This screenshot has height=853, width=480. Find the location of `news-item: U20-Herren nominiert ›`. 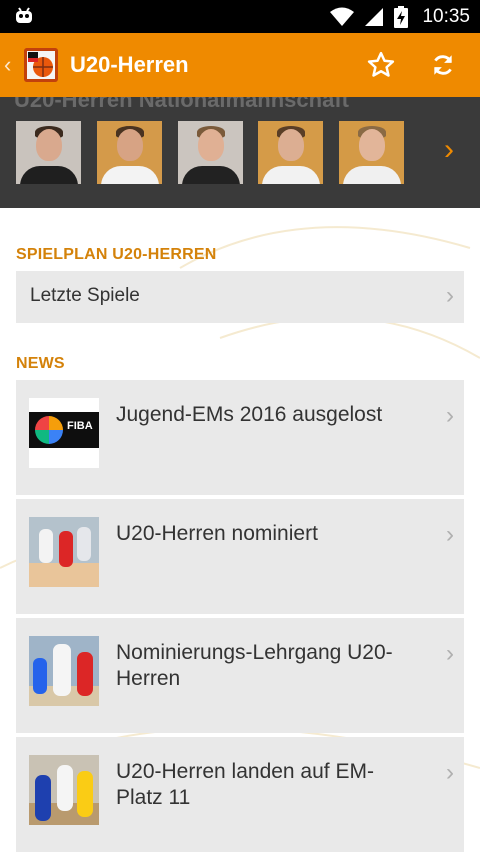

news-item: U20-Herren nominiert › is located at coordinates (240, 556).